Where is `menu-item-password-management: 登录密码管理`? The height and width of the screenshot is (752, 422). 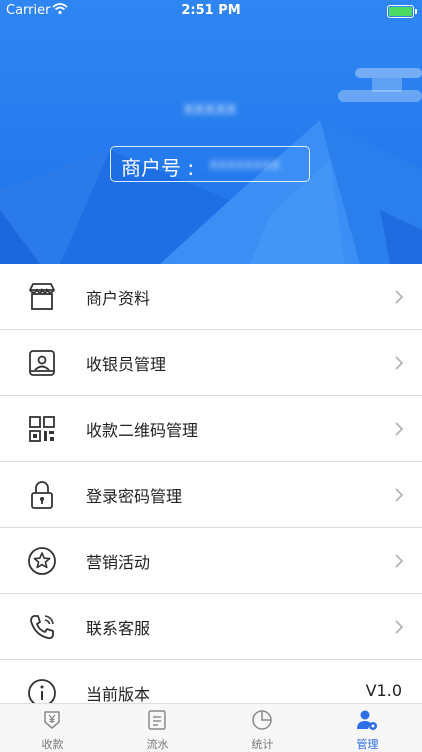 menu-item-password-management: 登录密码管理 is located at coordinates (211, 495).